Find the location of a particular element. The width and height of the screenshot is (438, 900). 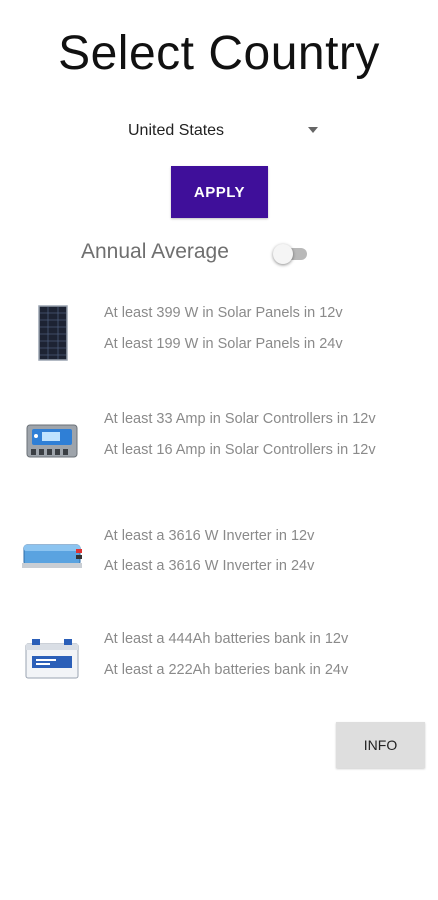

annual-average-toggle is located at coordinates (291, 254).